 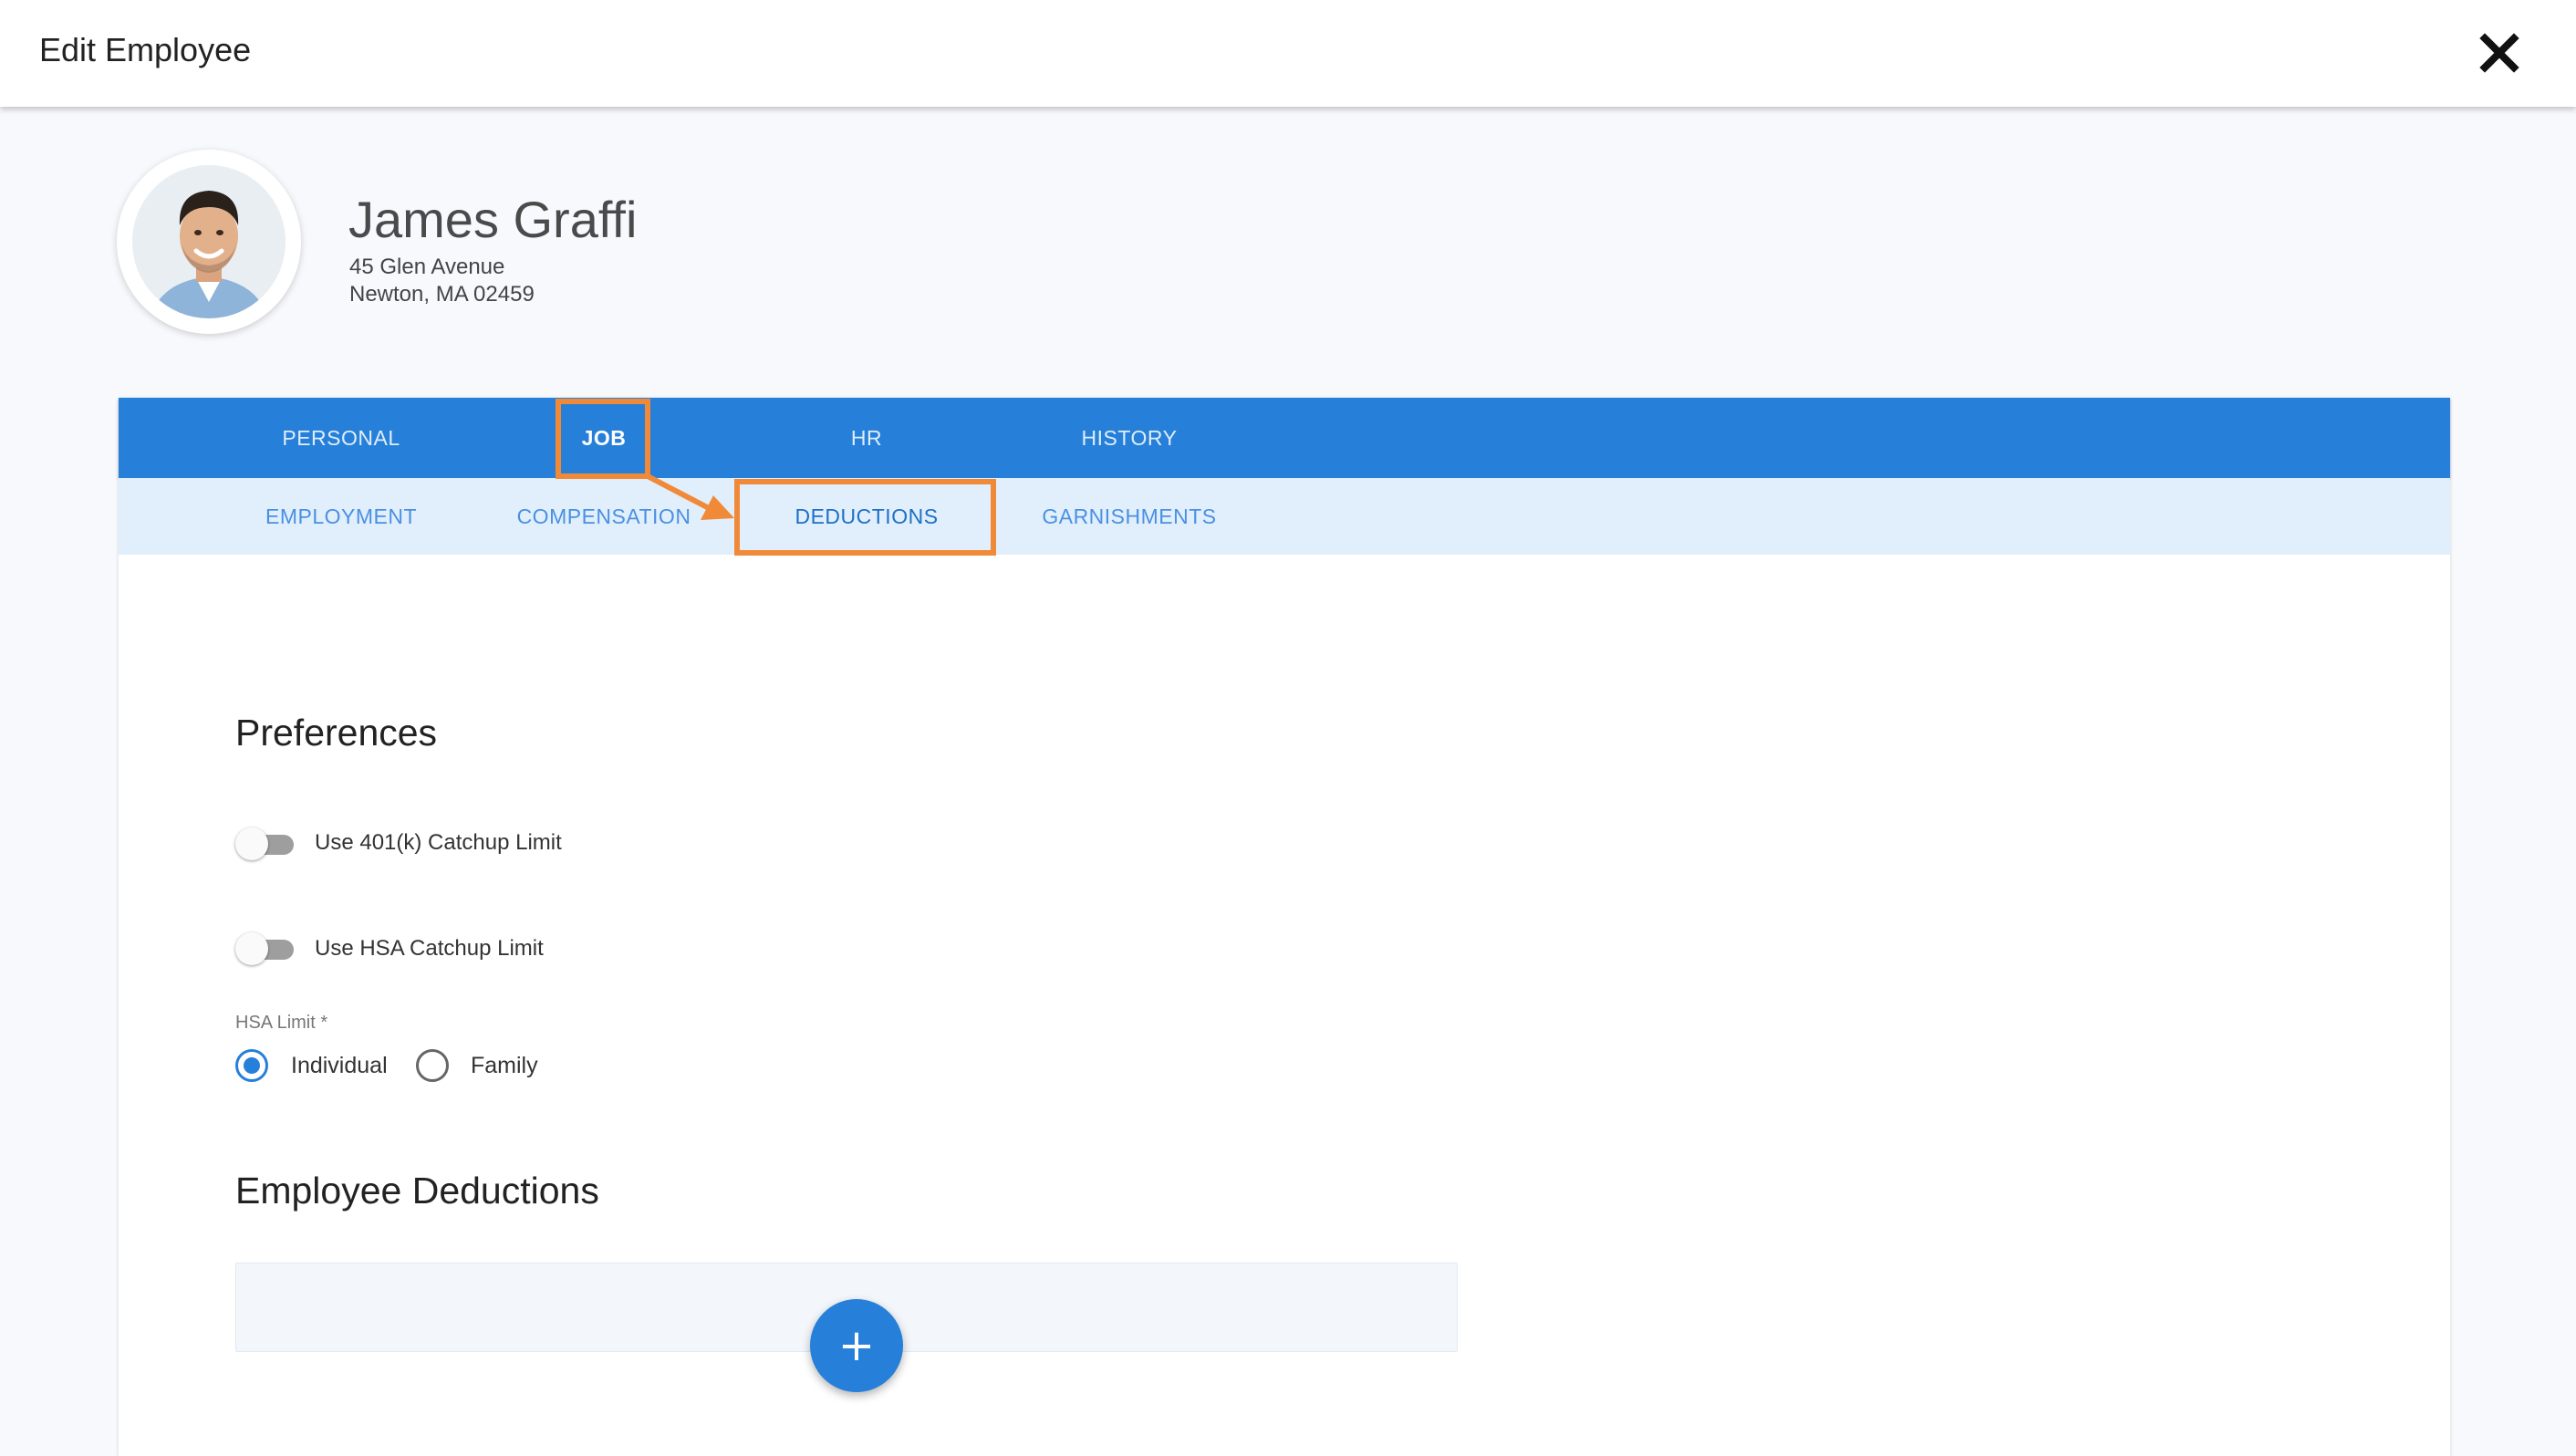 I want to click on dialog-header: Edit Employee, so click(x=1288, y=53).